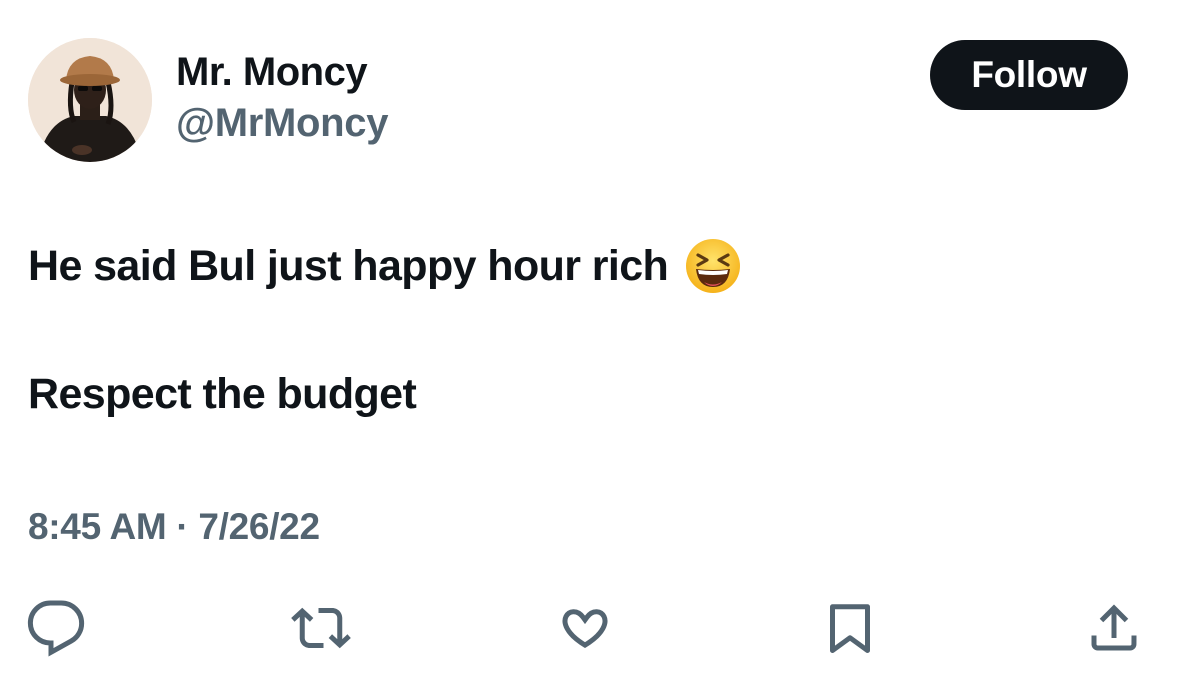 The image size is (1179, 688). What do you see at coordinates (713, 266) in the screenshot?
I see `grinning-squinting-face-icon` at bounding box center [713, 266].